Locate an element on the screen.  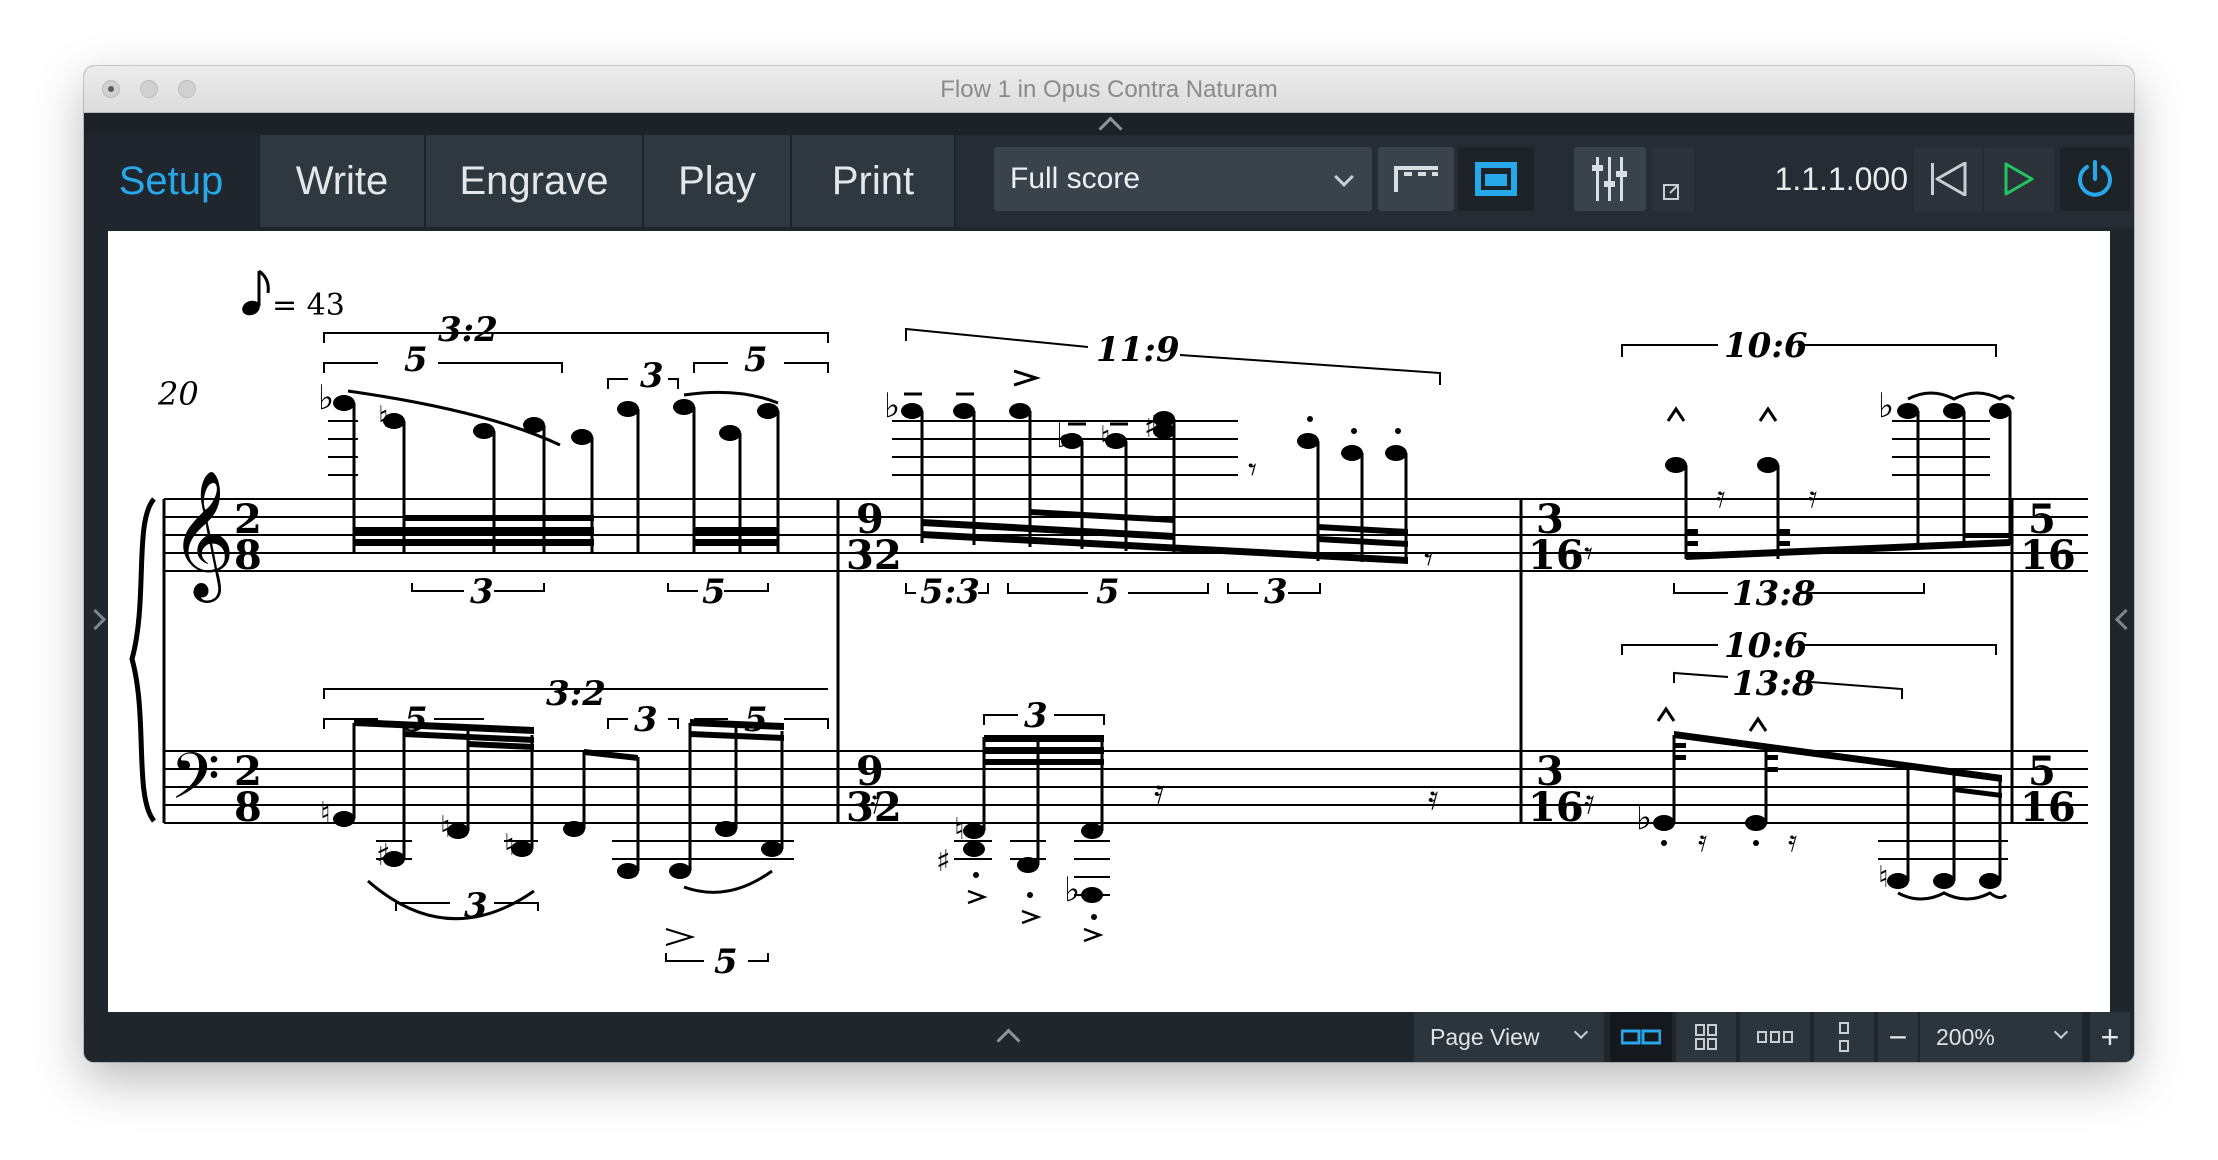
bar-number: 20 is located at coordinates (178, 394).